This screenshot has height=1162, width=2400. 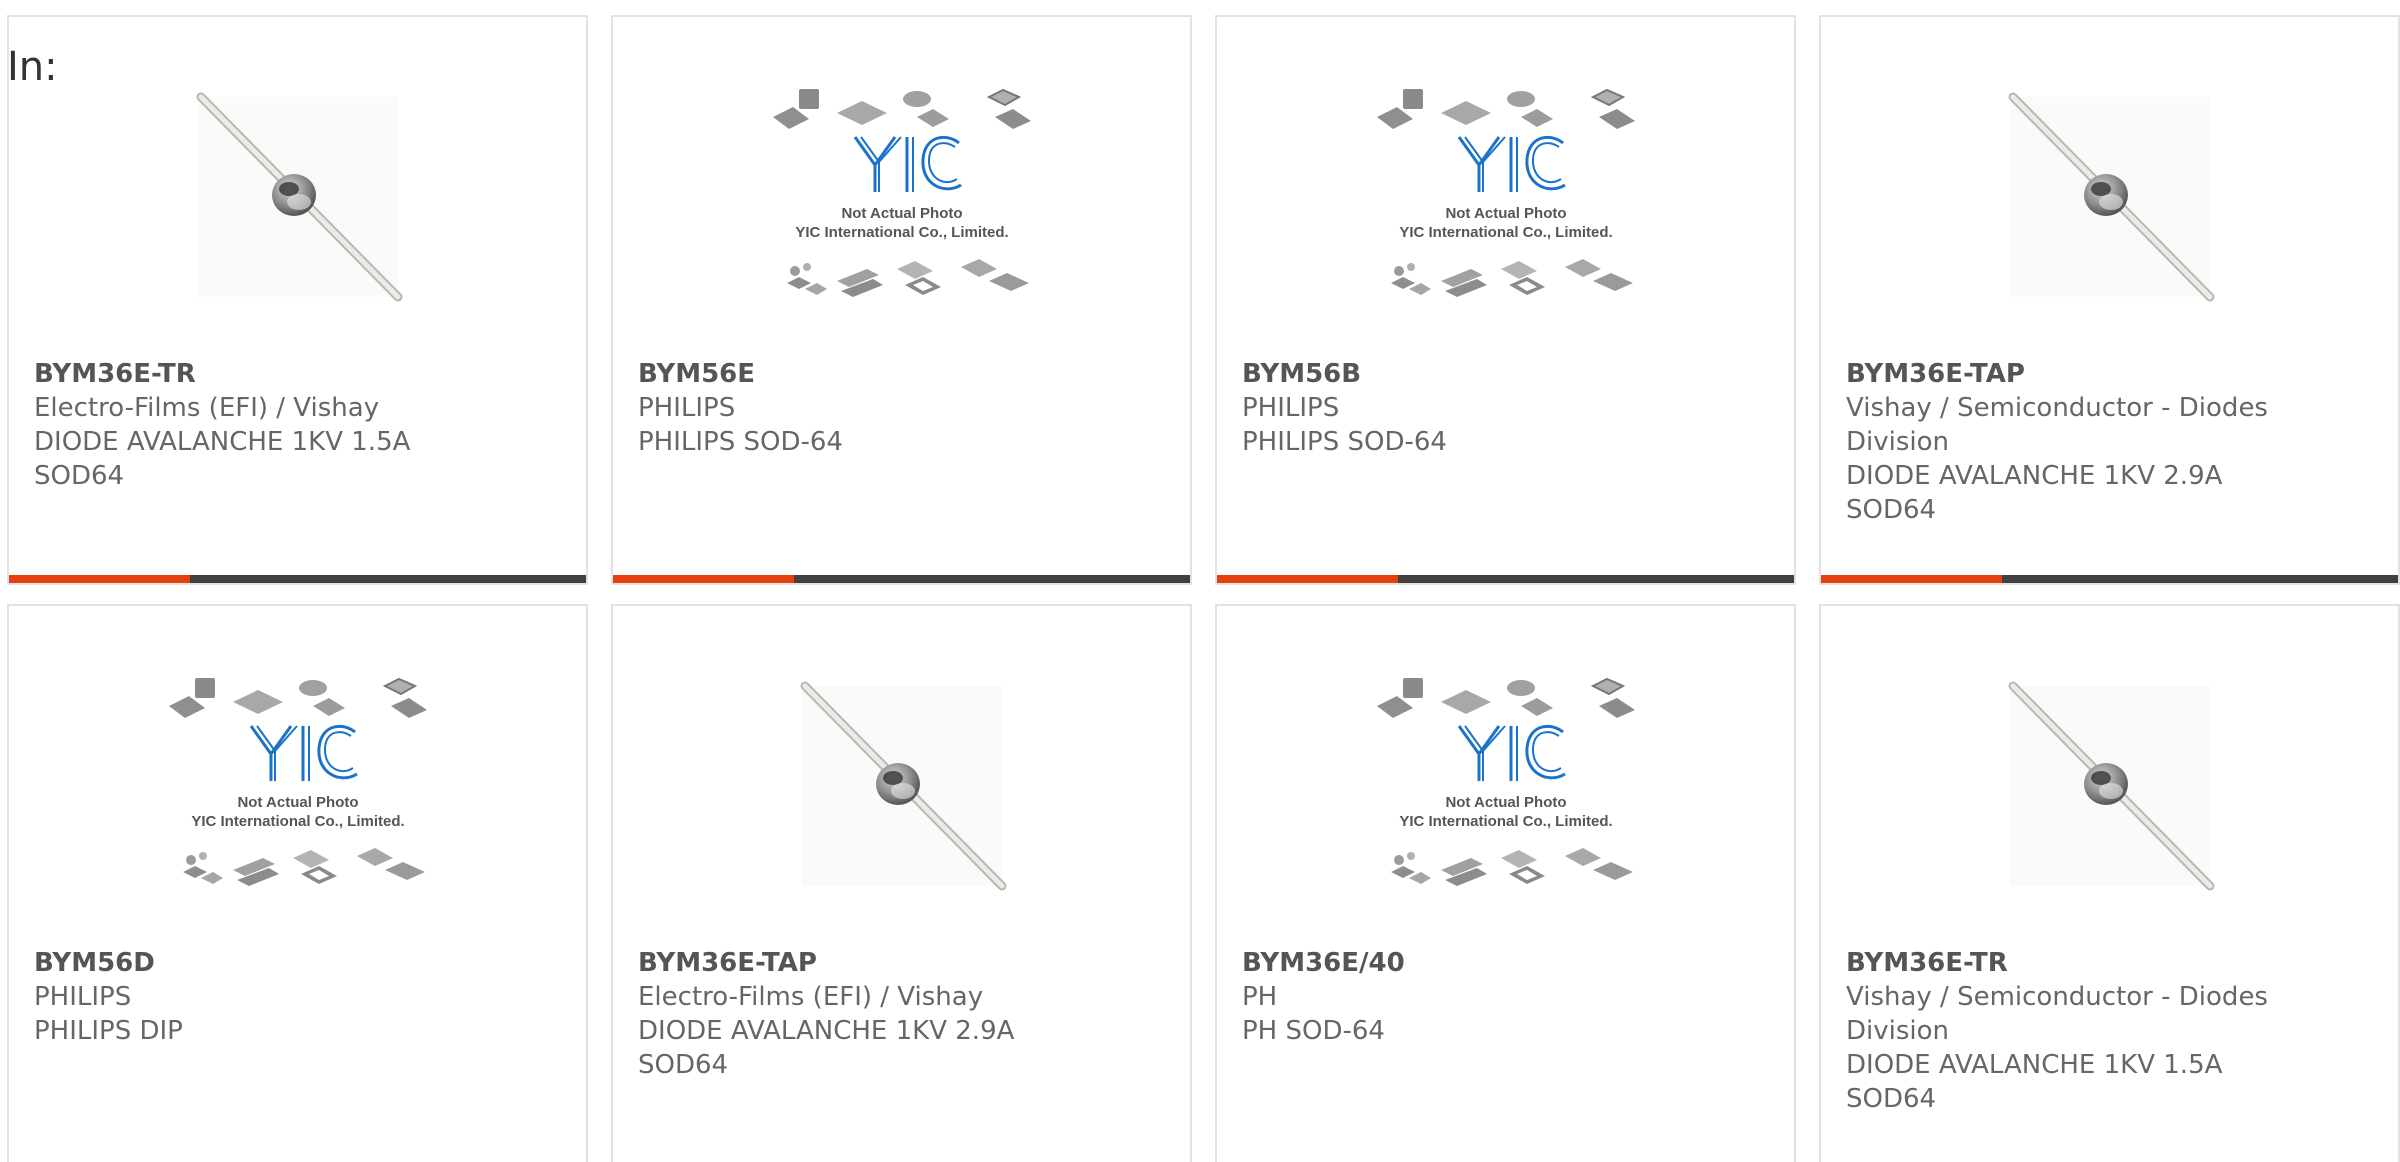 What do you see at coordinates (108, 1031) in the screenshot?
I see `description-text: PHILIPS DIP` at bounding box center [108, 1031].